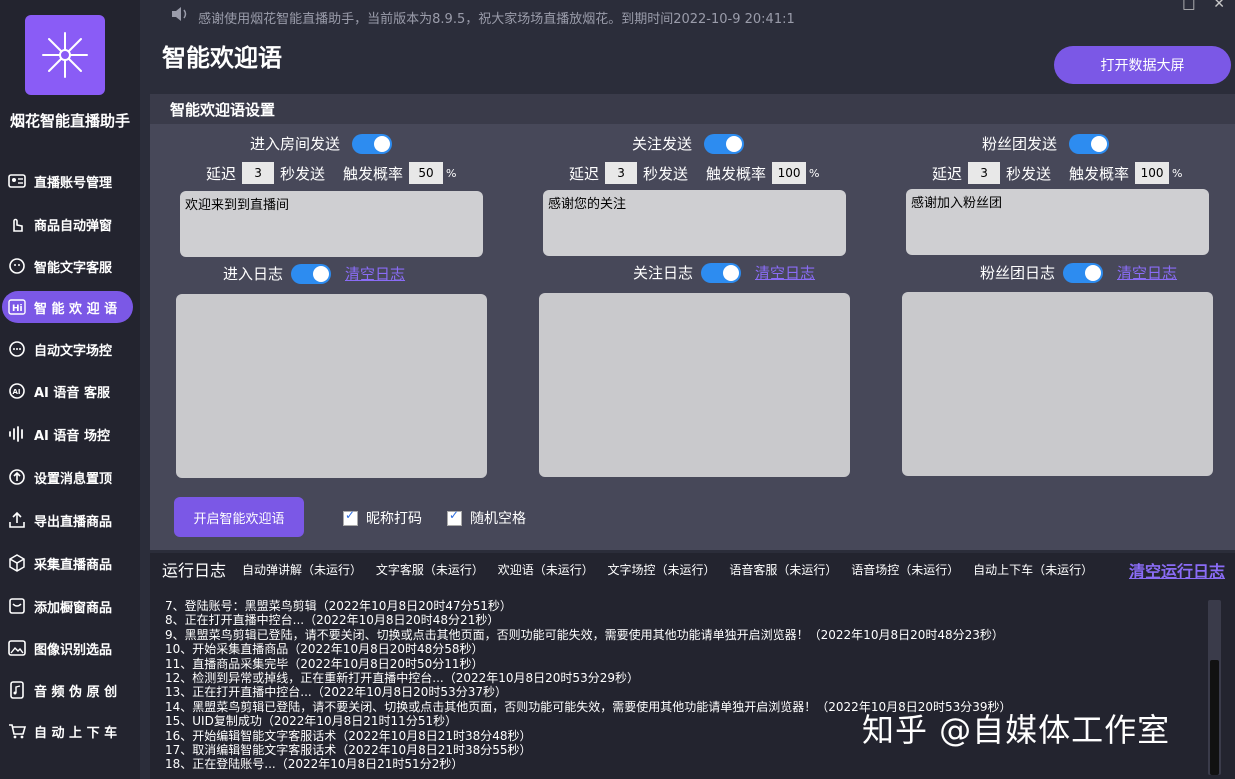 The width and height of the screenshot is (1235, 779). I want to click on fans-message-input: 感谢加入粉丝团, so click(1057, 222).